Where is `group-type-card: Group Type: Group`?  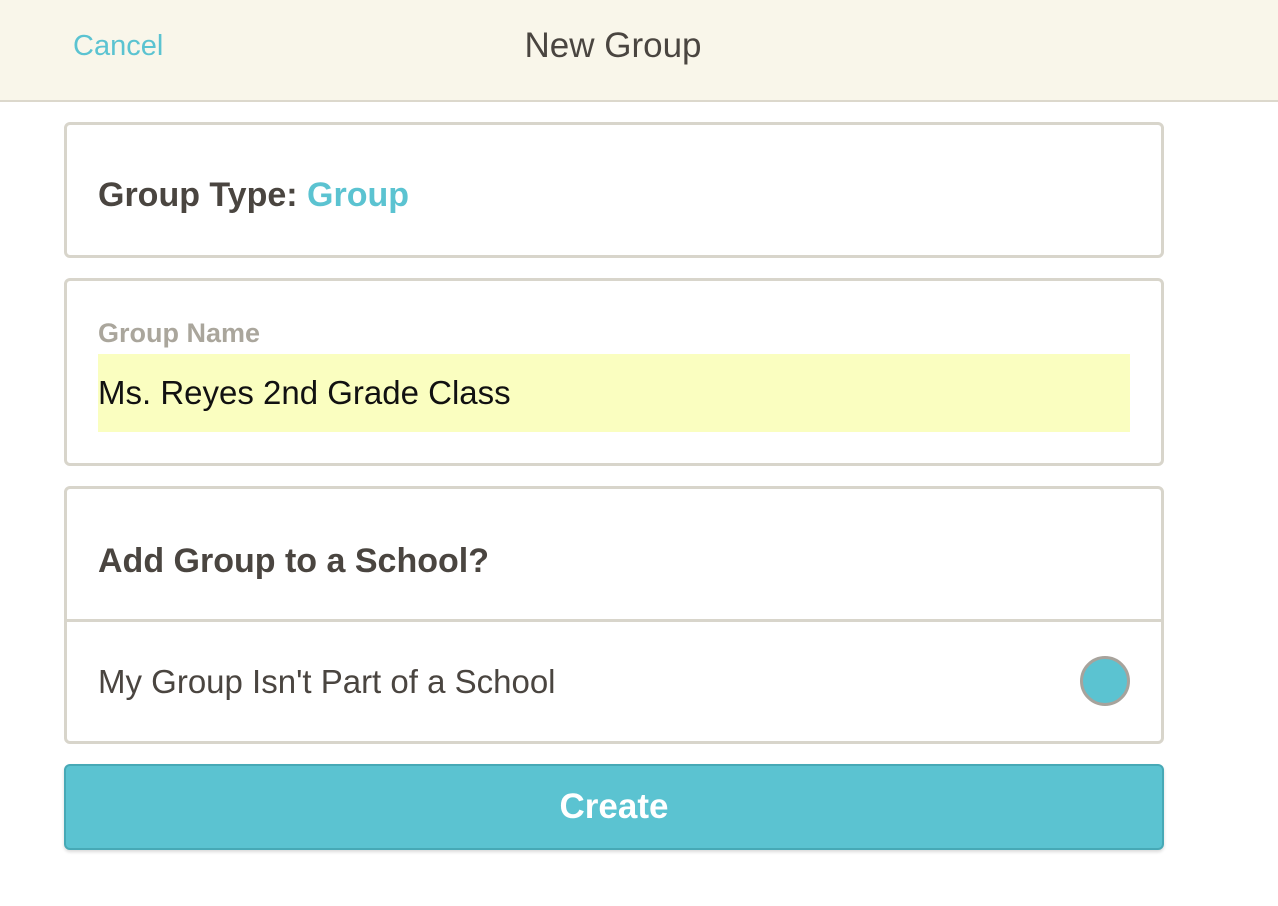 group-type-card: Group Type: Group is located at coordinates (614, 190).